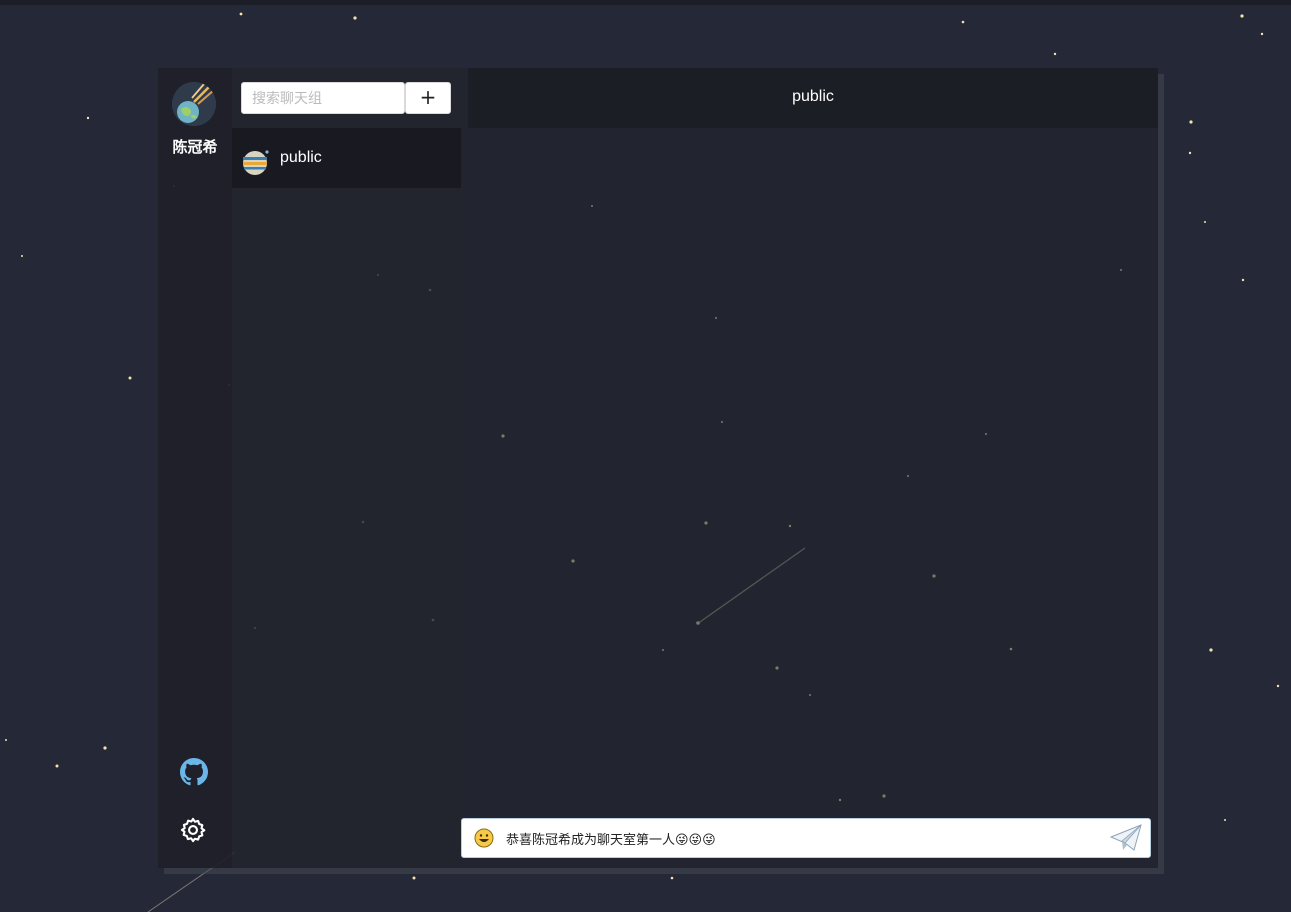 The image size is (1291, 912). What do you see at coordinates (195, 147) in the screenshot?
I see `username-label: 陈冠希` at bounding box center [195, 147].